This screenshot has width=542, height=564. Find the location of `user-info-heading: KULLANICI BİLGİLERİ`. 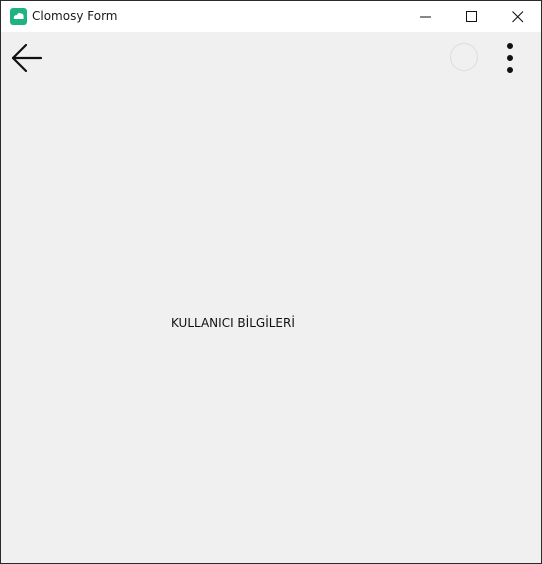

user-info-heading: KULLANICI BİLGİLERİ is located at coordinates (233, 323).